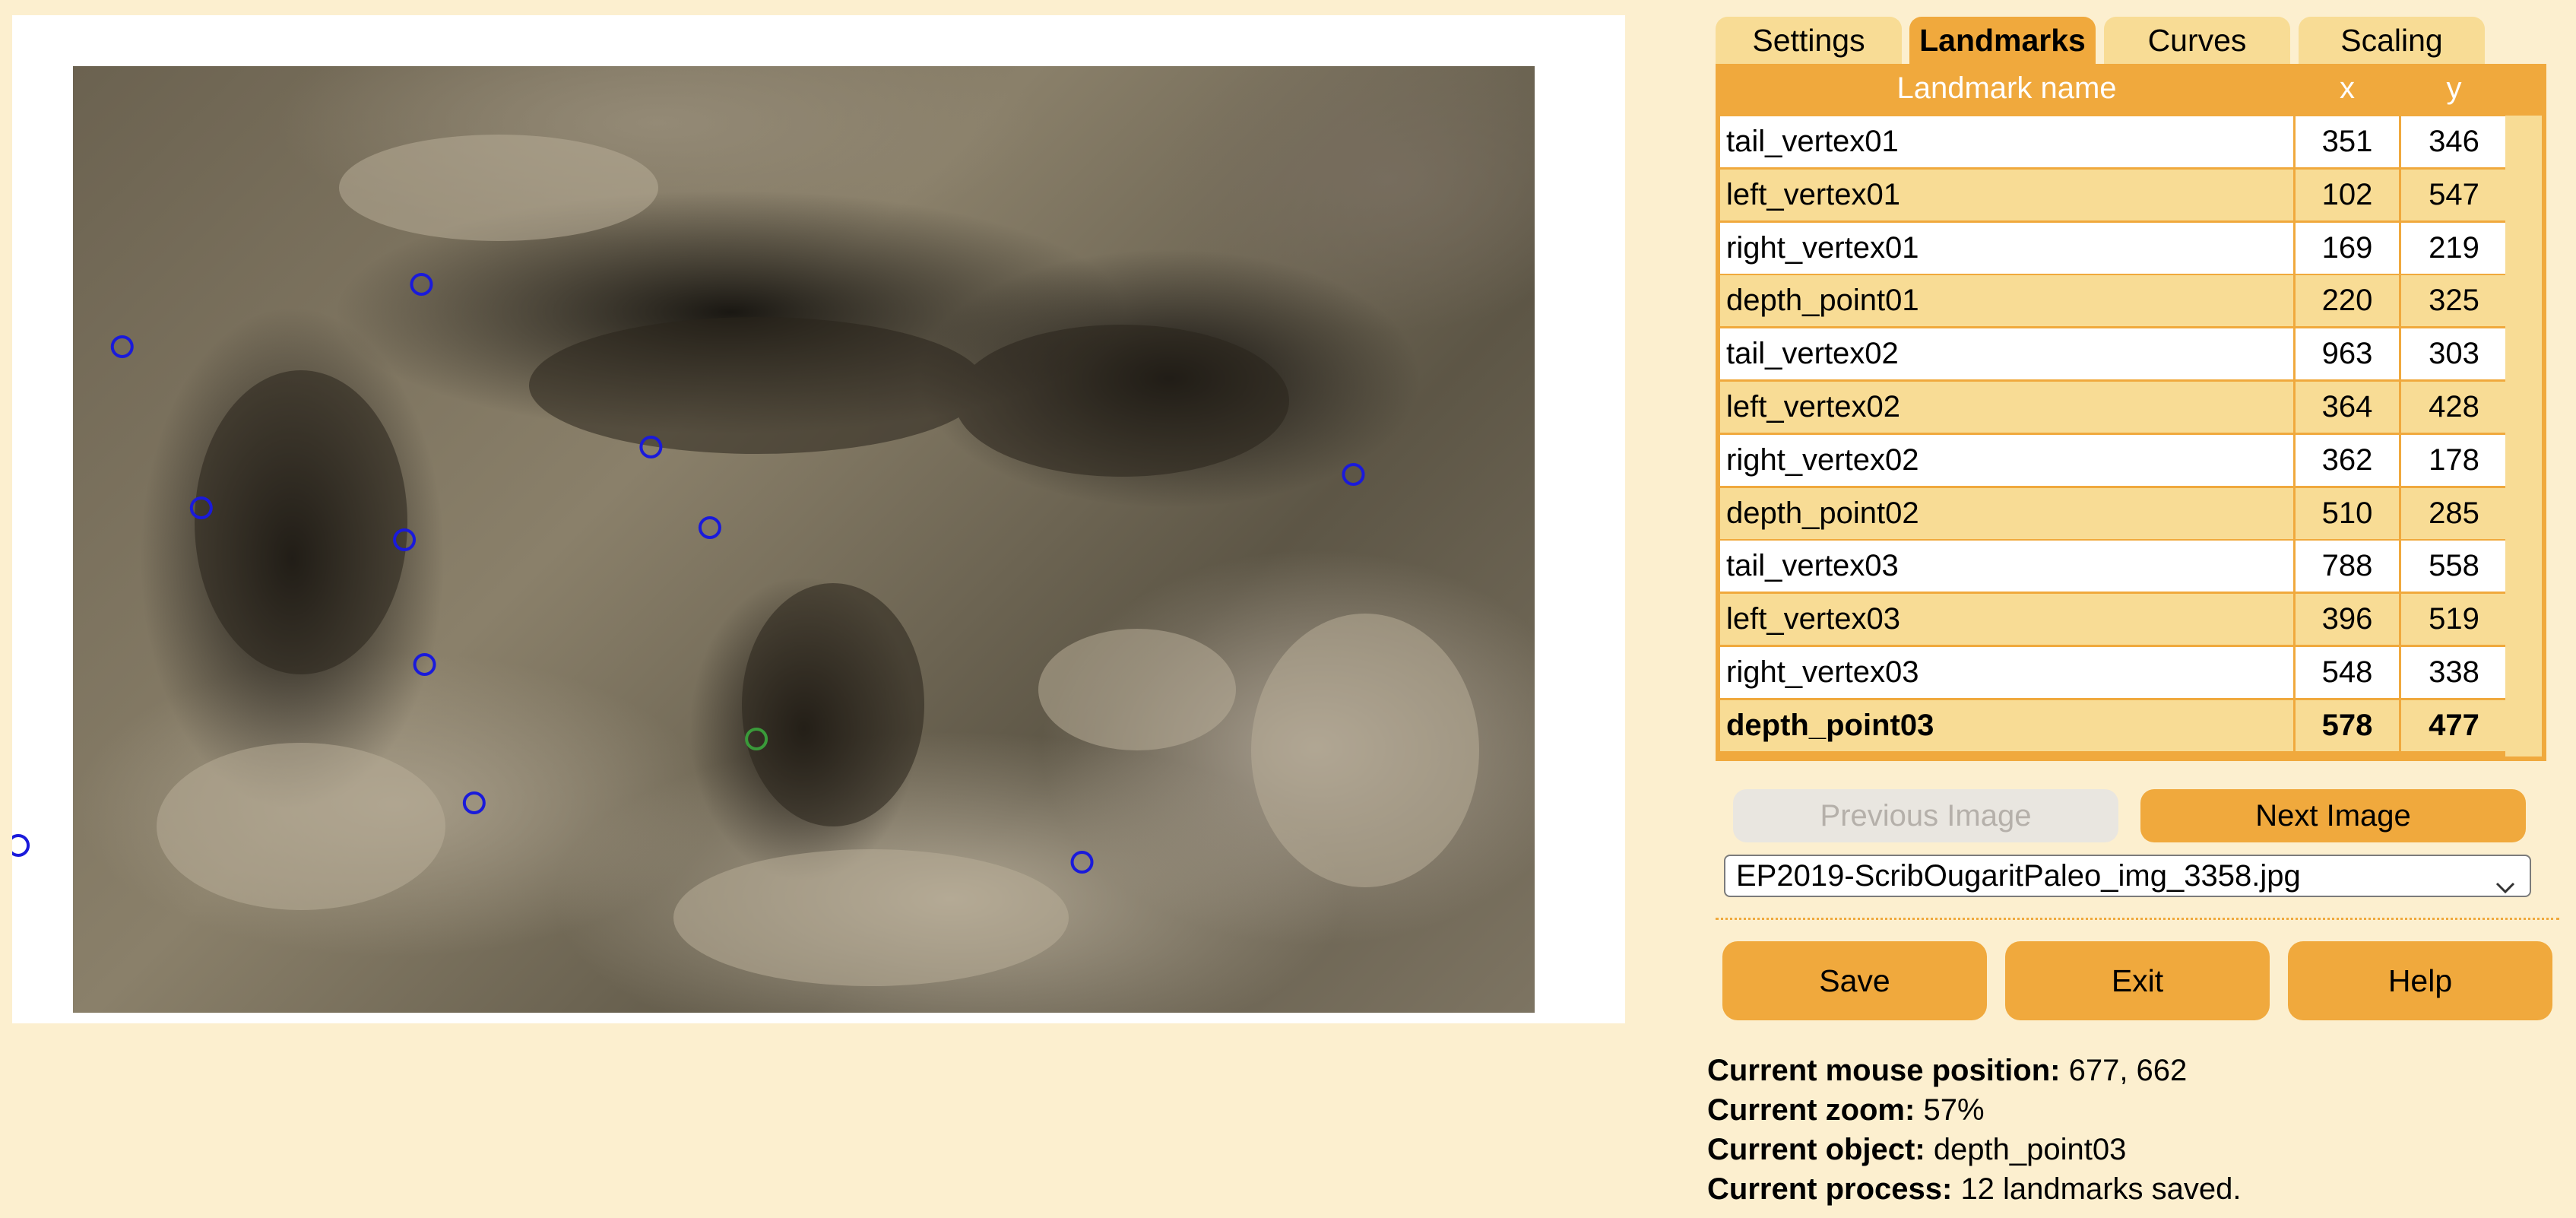  I want to click on section-divider, so click(2137, 919).